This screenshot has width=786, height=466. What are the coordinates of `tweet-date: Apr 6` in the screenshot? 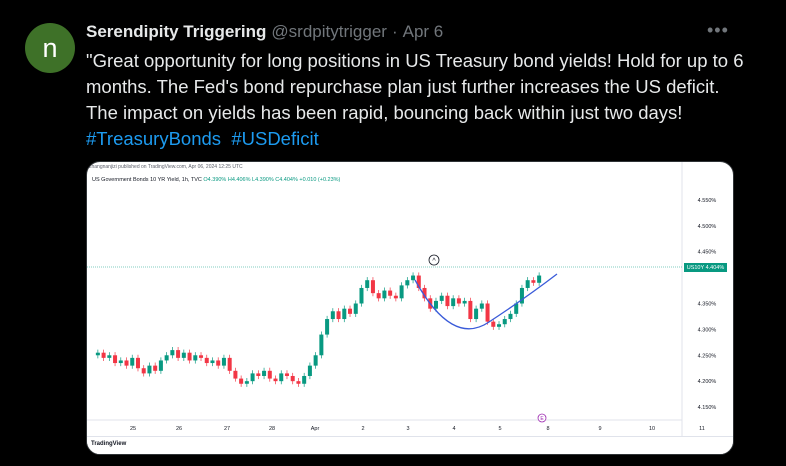 It's located at (423, 32).